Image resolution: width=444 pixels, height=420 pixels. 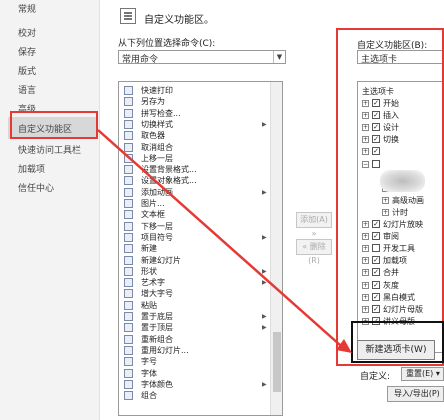 I want to click on command-item: 项目符号 ▶, so click(x=194, y=237).